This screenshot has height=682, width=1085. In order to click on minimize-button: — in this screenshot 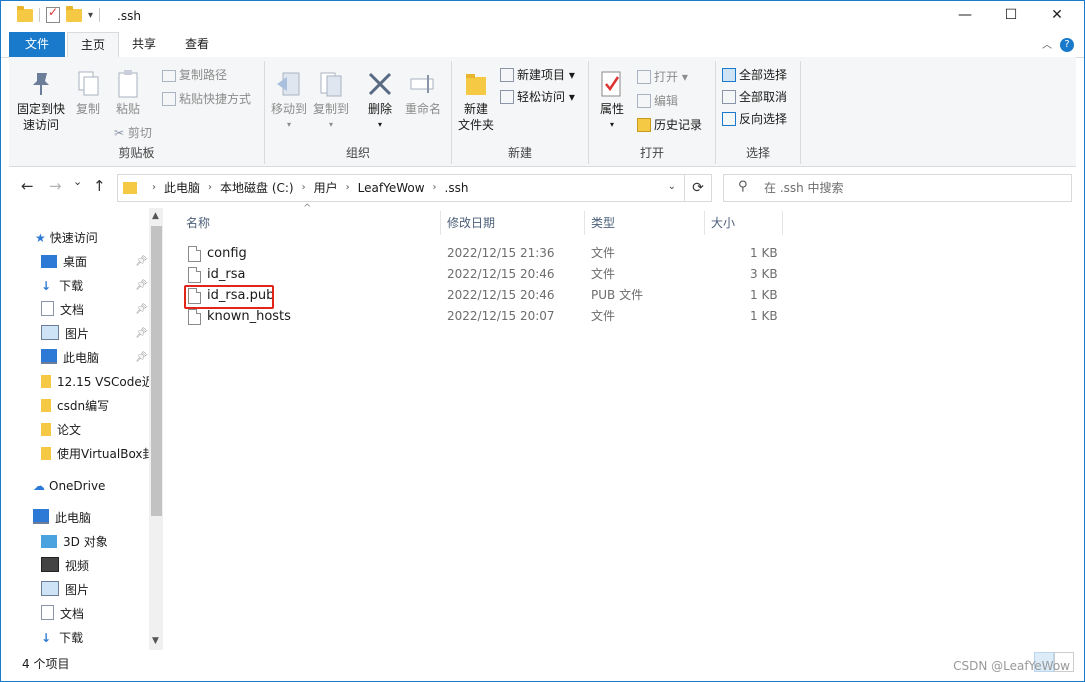, I will do `click(965, 16)`.